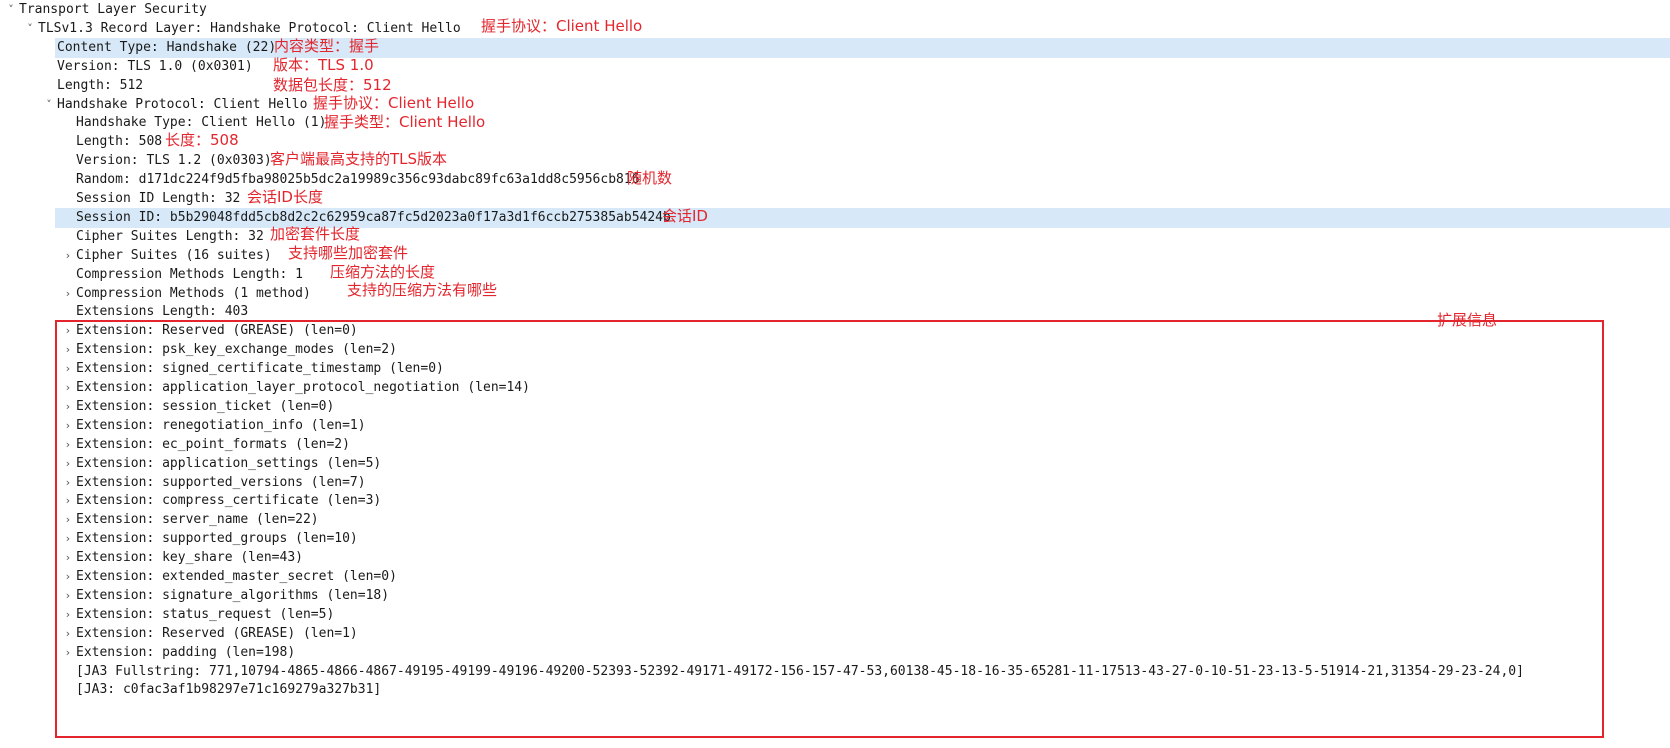  What do you see at coordinates (835, 275) in the screenshot?
I see `tree-row: Compression Methods Length: 1` at bounding box center [835, 275].